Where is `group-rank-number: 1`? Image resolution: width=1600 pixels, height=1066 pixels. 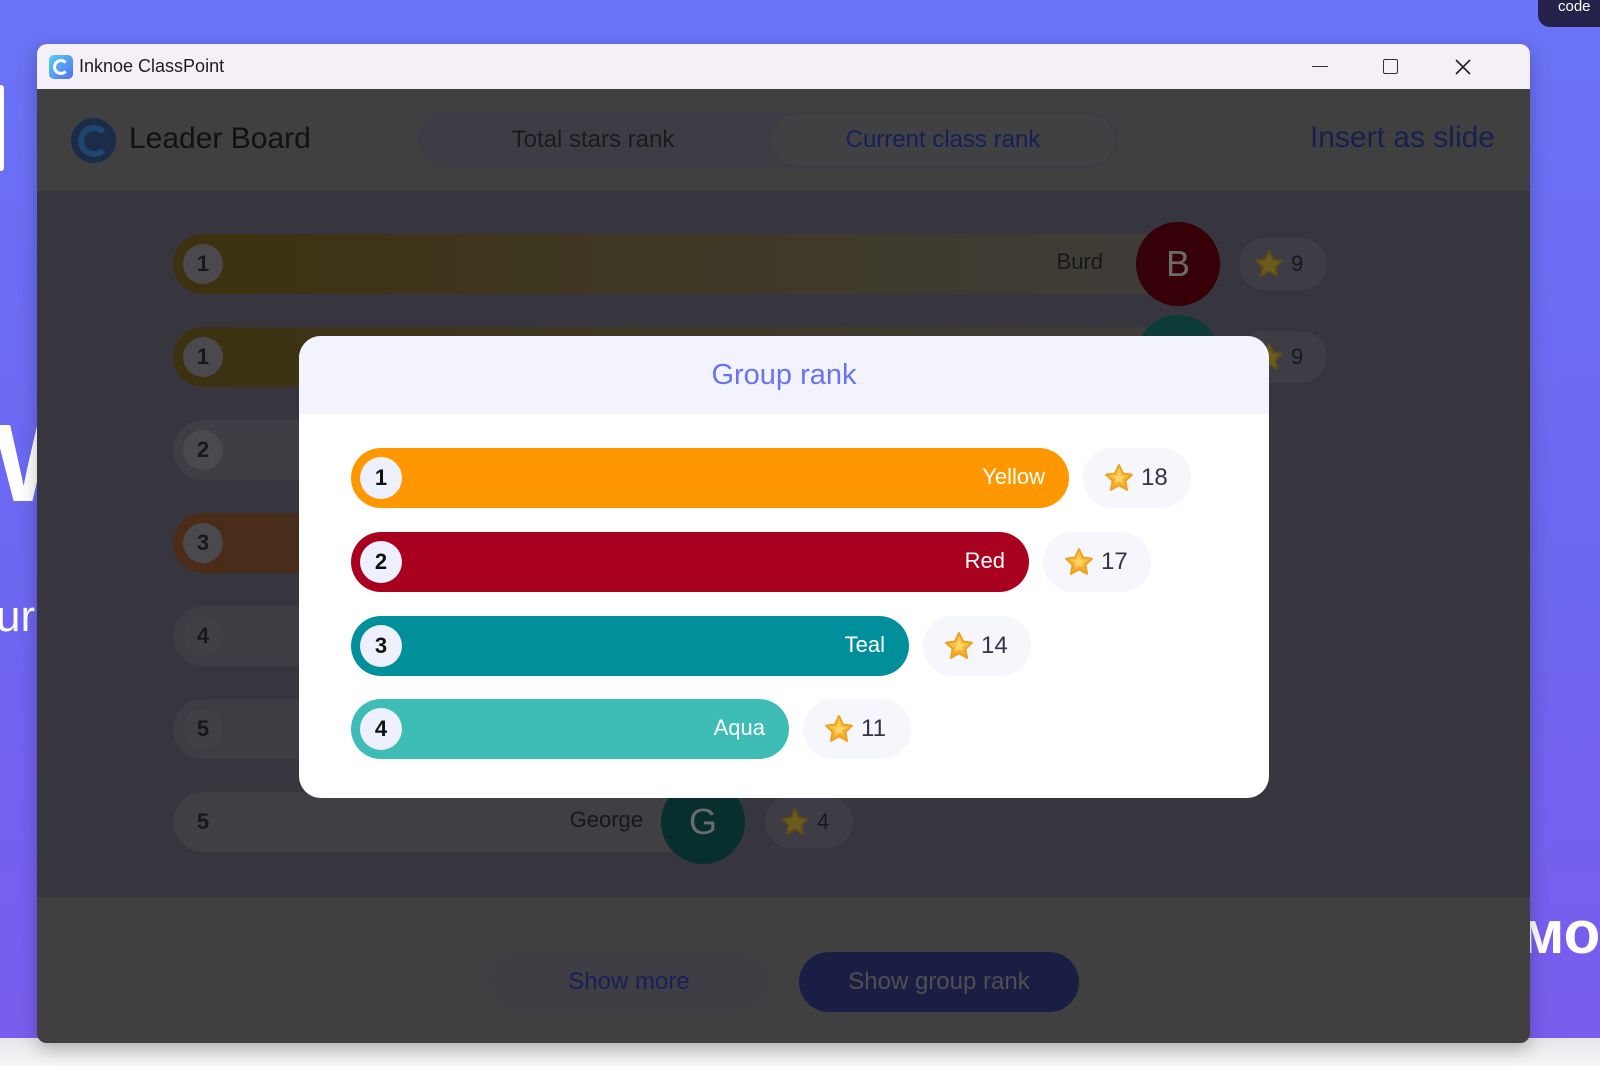 group-rank-number: 1 is located at coordinates (381, 478).